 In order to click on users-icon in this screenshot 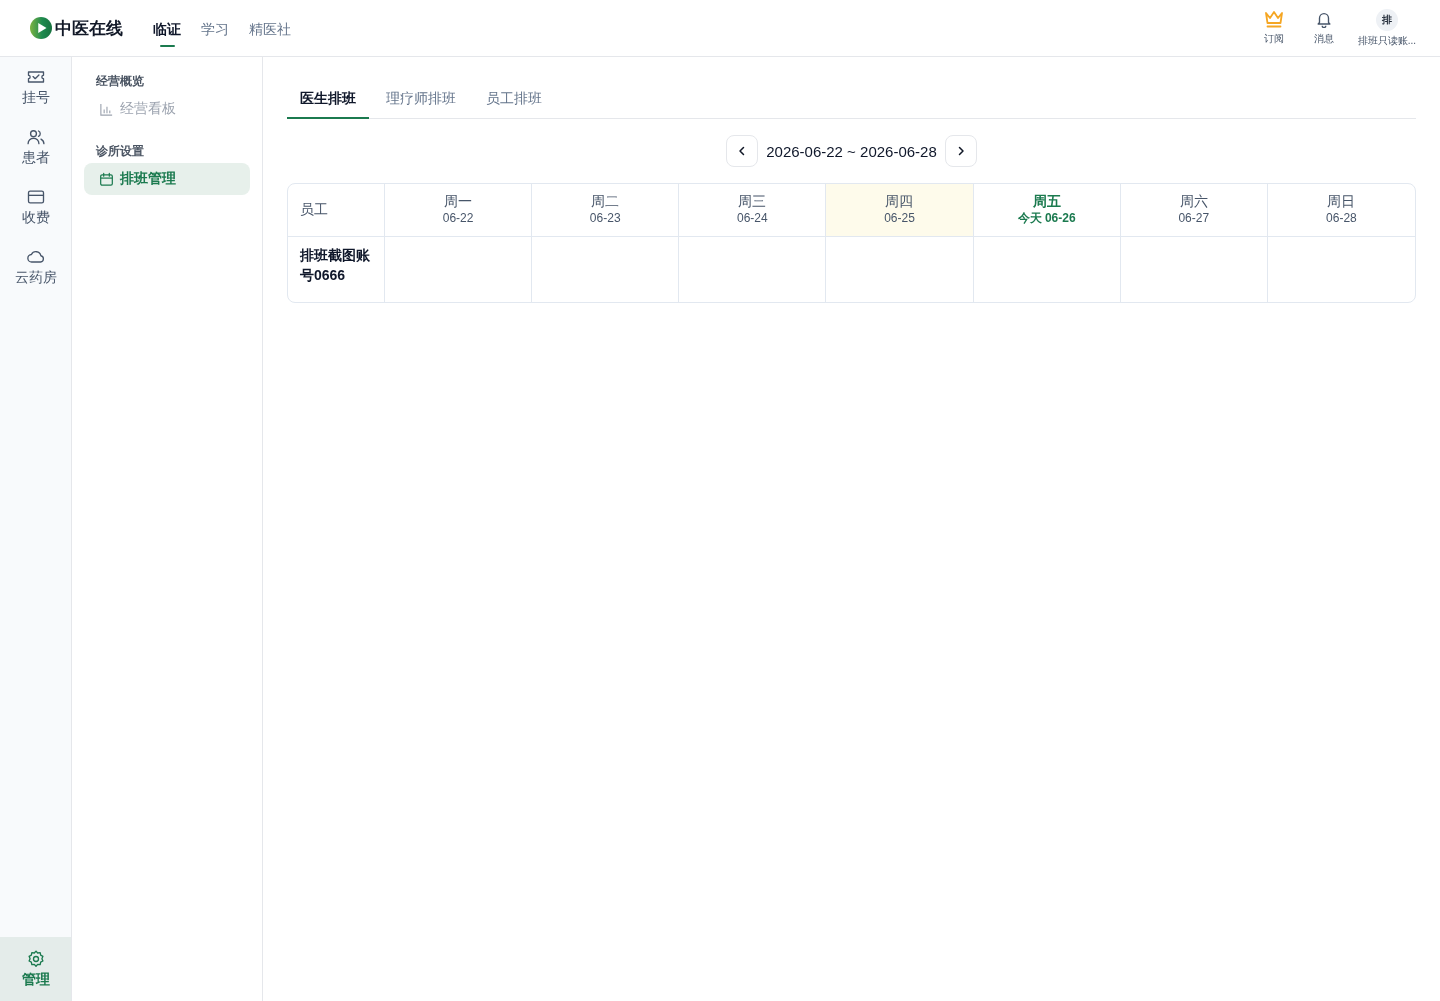, I will do `click(35, 137)`.